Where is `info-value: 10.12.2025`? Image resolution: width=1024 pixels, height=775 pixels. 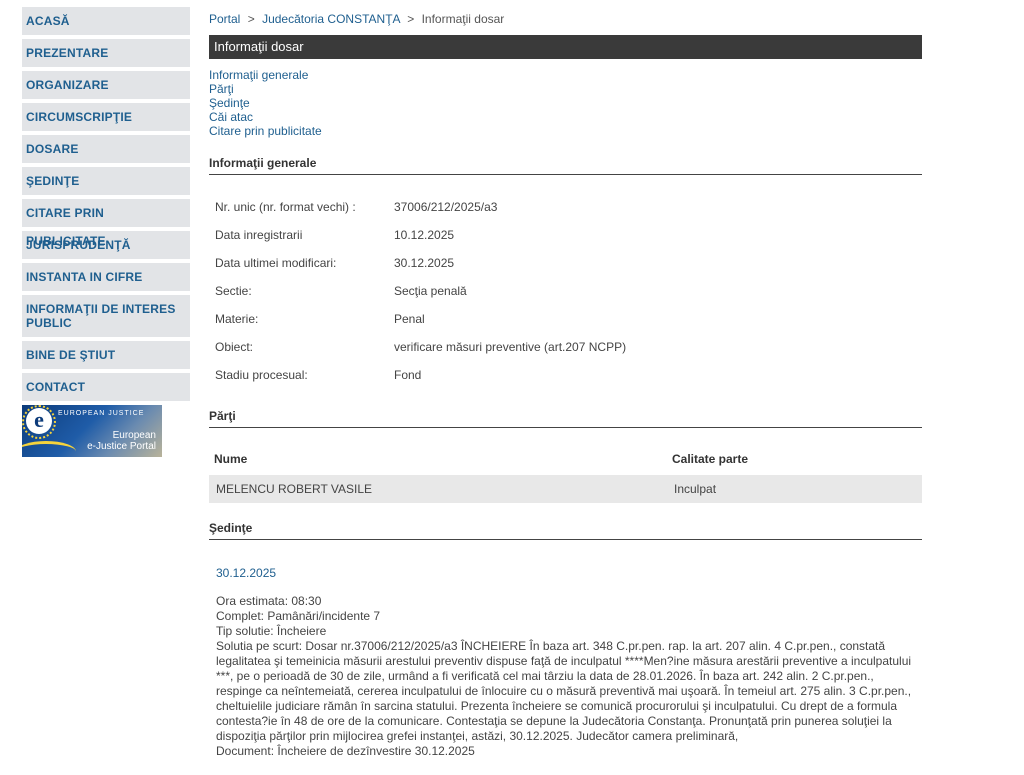
info-value: 10.12.2025 is located at coordinates (424, 235).